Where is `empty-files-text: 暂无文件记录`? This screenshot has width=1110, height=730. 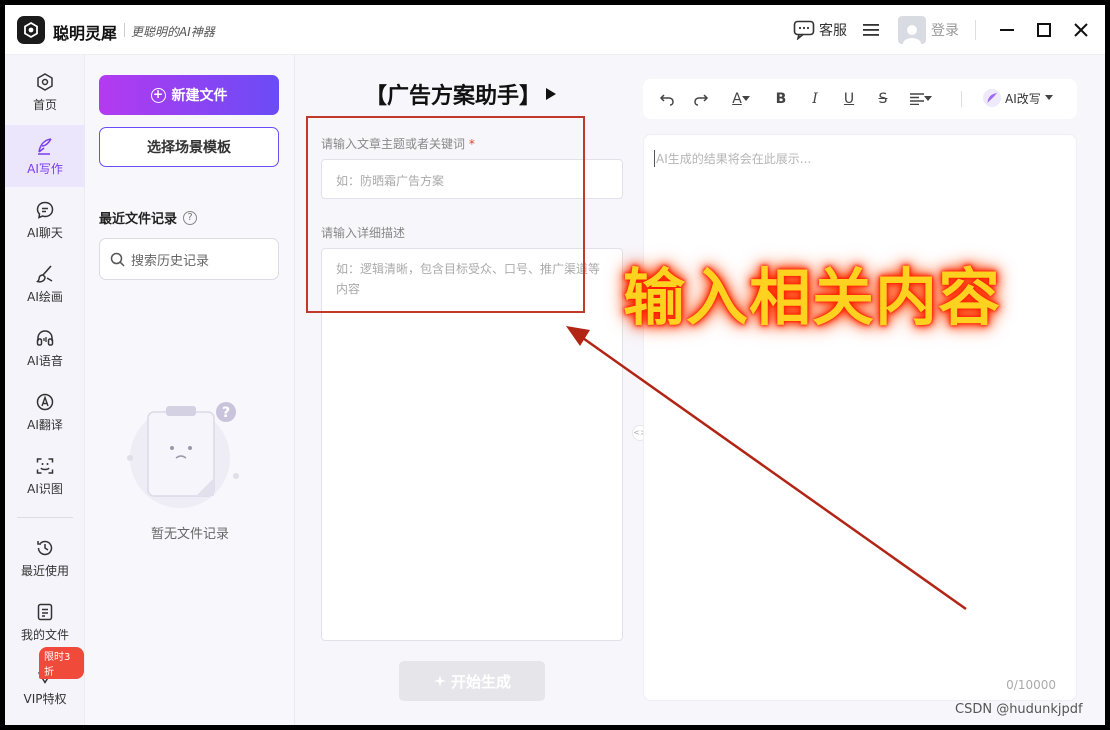
empty-files-text: 暂无文件记录 is located at coordinates (189, 534).